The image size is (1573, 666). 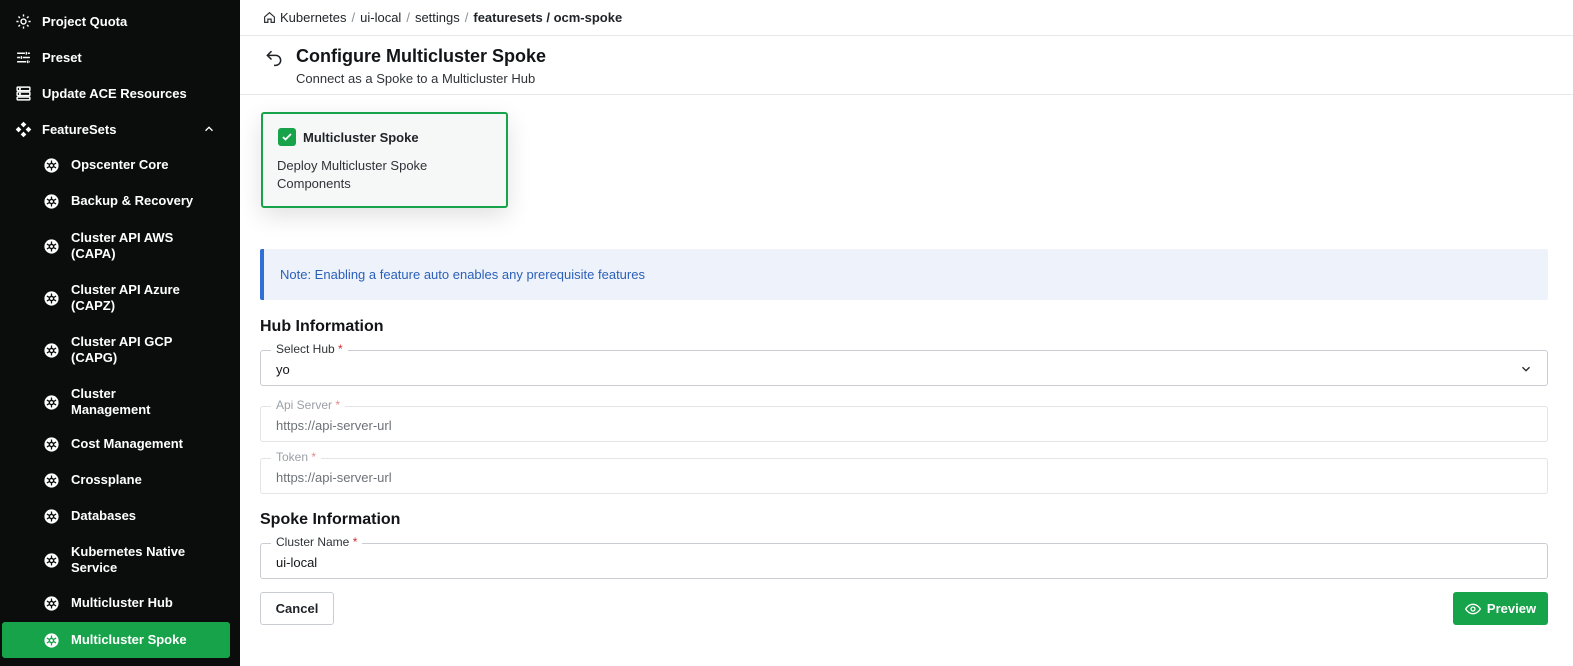 I want to click on server-icon, so click(x=23, y=93).